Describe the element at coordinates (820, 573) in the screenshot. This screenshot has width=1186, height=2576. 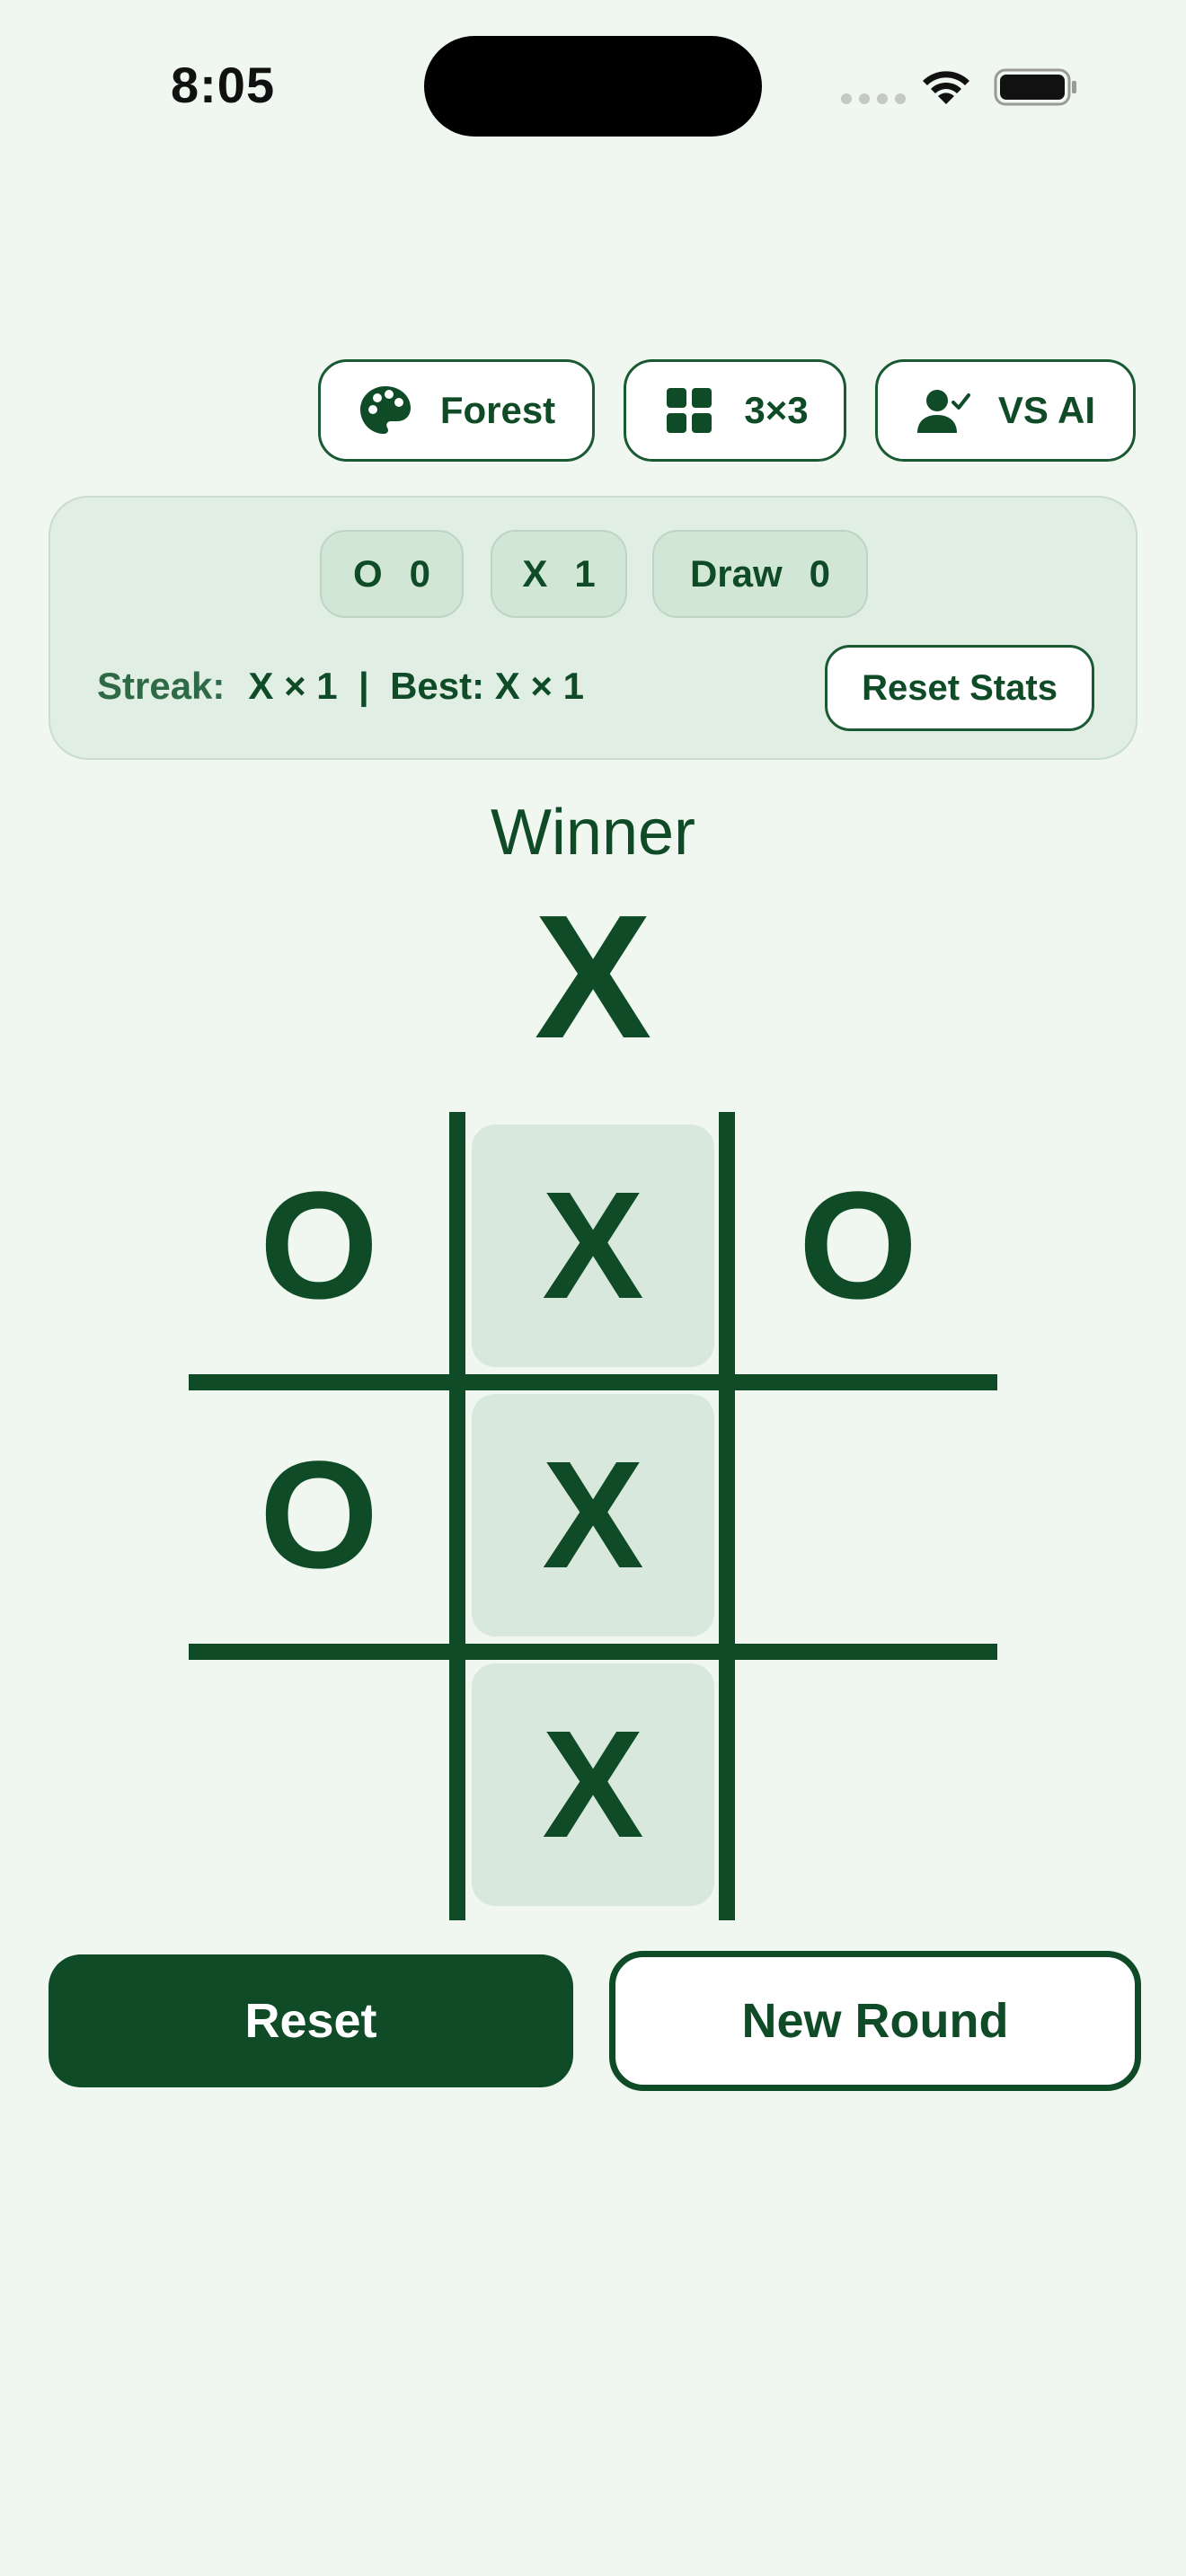
I see `draw-score-value: 0` at that location.